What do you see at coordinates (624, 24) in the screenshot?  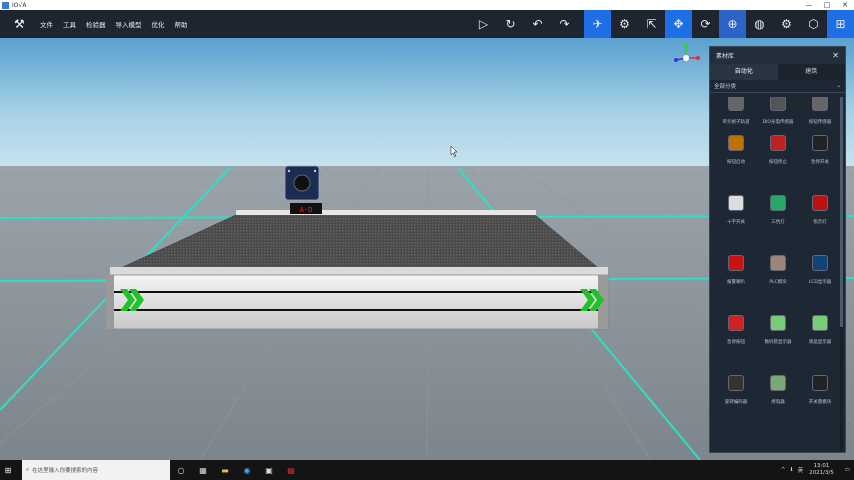 I see `camera-button: ⚙` at bounding box center [624, 24].